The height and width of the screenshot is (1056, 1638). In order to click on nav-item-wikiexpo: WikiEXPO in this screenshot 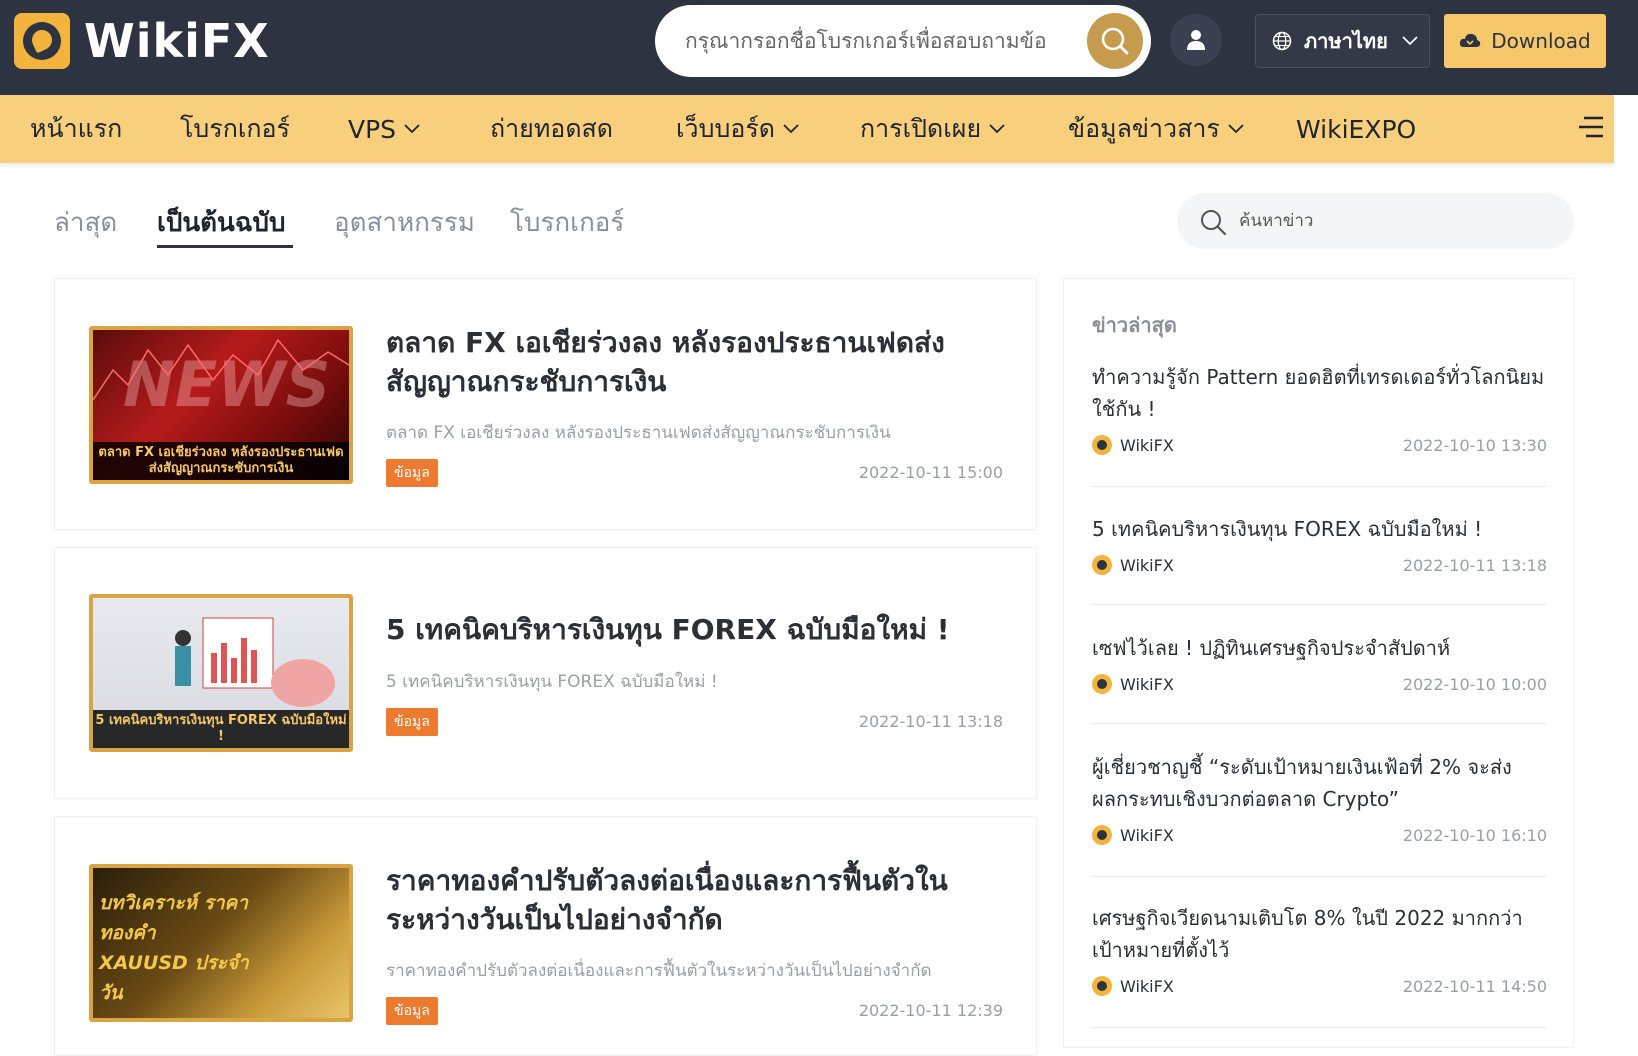, I will do `click(1356, 129)`.